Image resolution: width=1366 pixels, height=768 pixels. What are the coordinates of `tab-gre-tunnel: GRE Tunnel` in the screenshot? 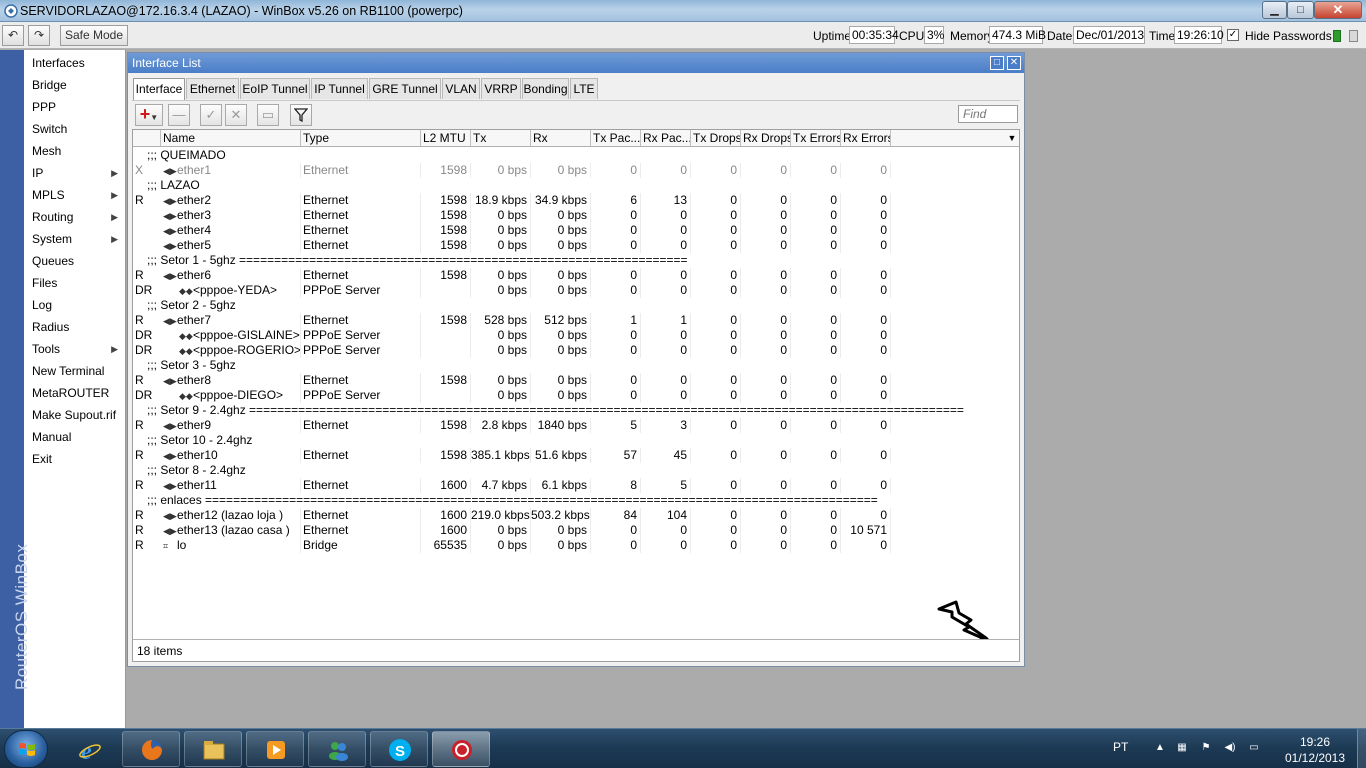 It's located at (405, 88).